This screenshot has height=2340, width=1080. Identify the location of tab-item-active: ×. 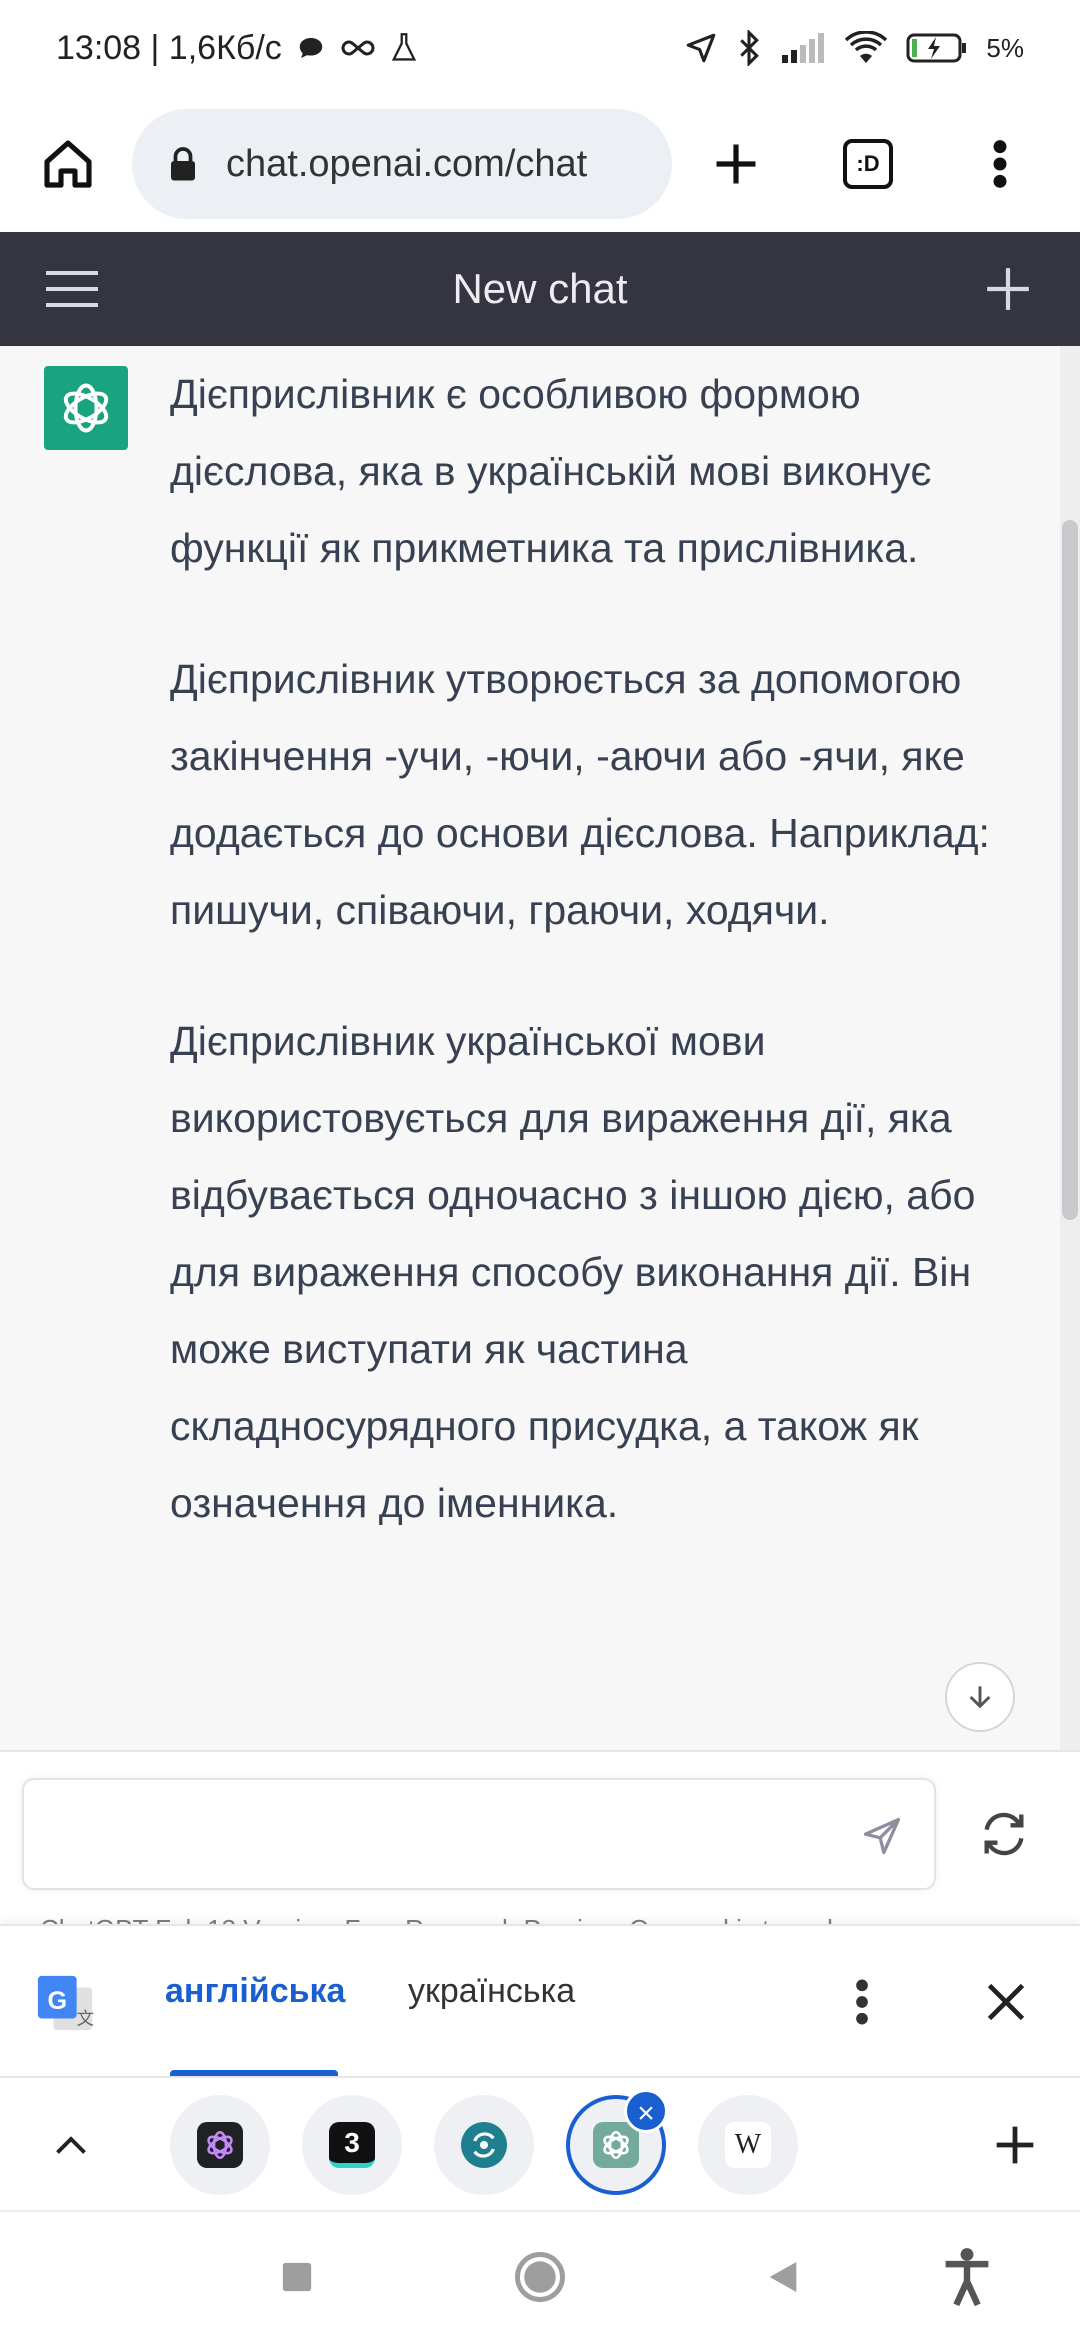
(617, 2142).